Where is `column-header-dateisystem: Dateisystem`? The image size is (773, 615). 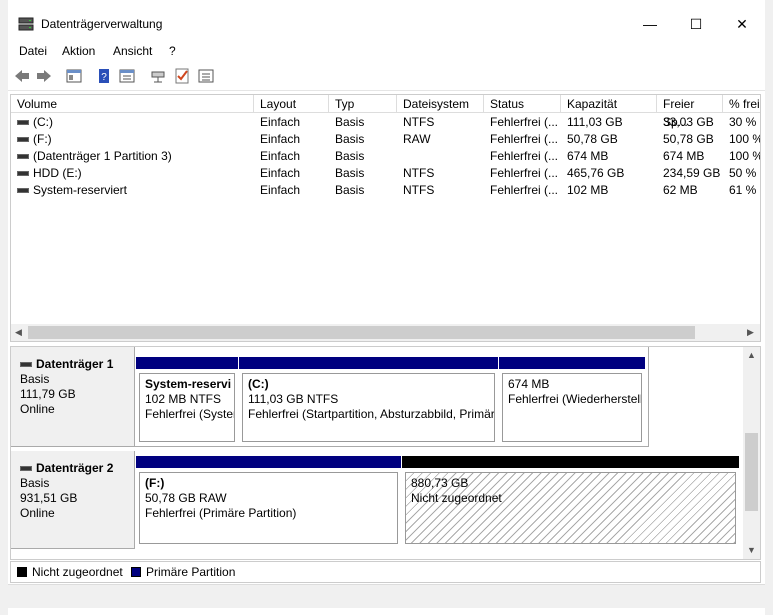 column-header-dateisystem: Dateisystem is located at coordinates (440, 104).